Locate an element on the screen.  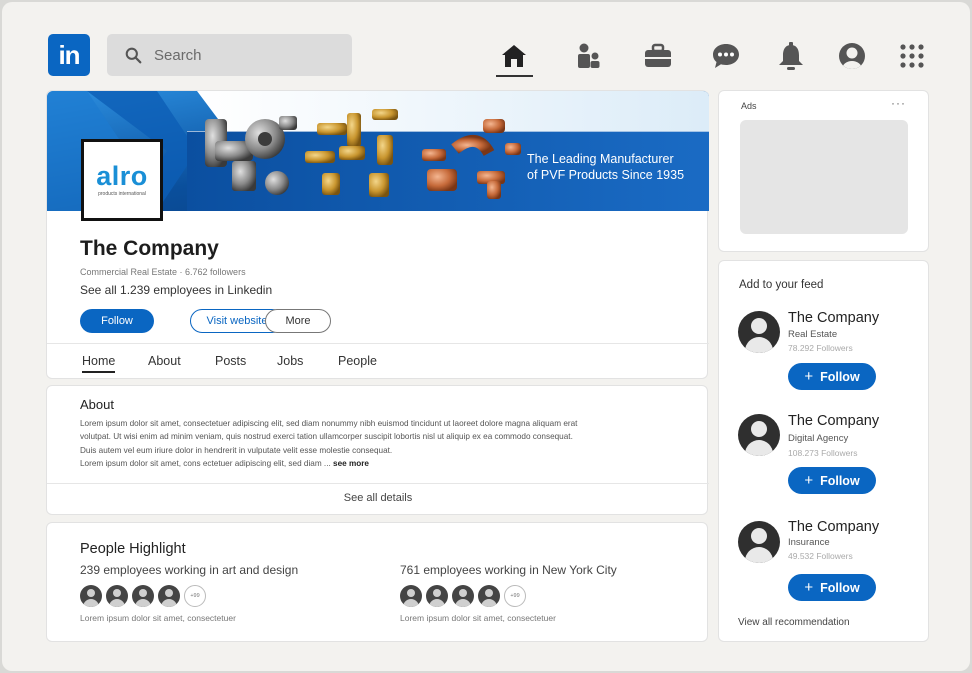
about-title: About is located at coordinates (97, 404).